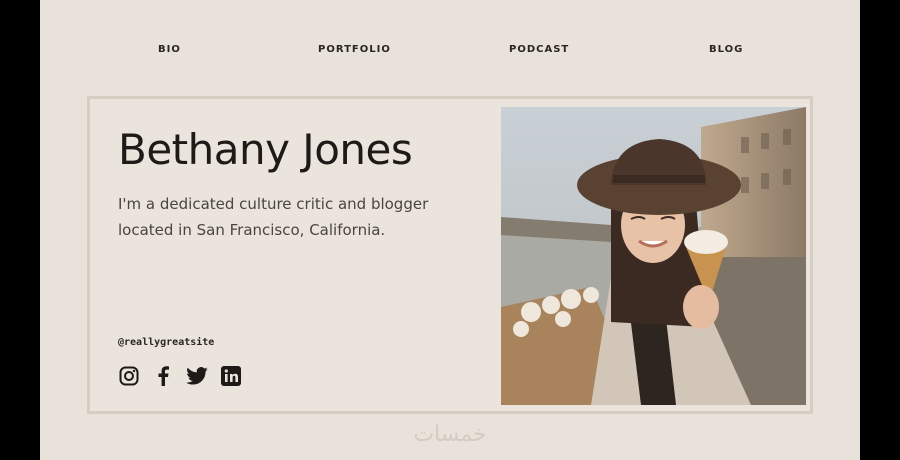  Describe the element at coordinates (197, 376) in the screenshot. I see `twitter-icon` at that location.